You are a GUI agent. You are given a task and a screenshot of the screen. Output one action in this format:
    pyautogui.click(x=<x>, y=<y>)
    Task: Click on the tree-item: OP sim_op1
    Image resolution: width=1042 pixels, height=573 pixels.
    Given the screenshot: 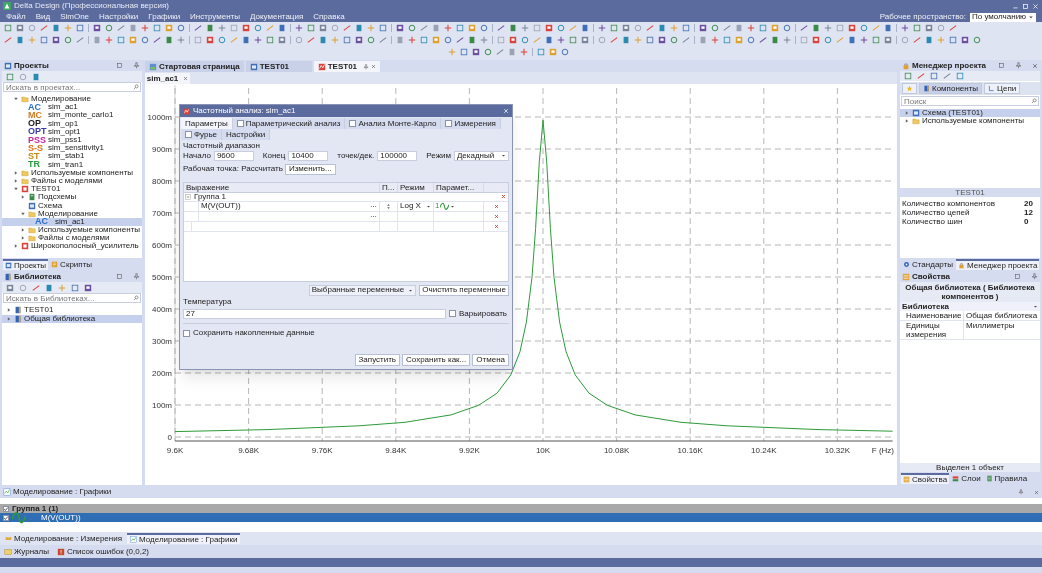 What is the action you would take?
    pyautogui.click(x=72, y=123)
    